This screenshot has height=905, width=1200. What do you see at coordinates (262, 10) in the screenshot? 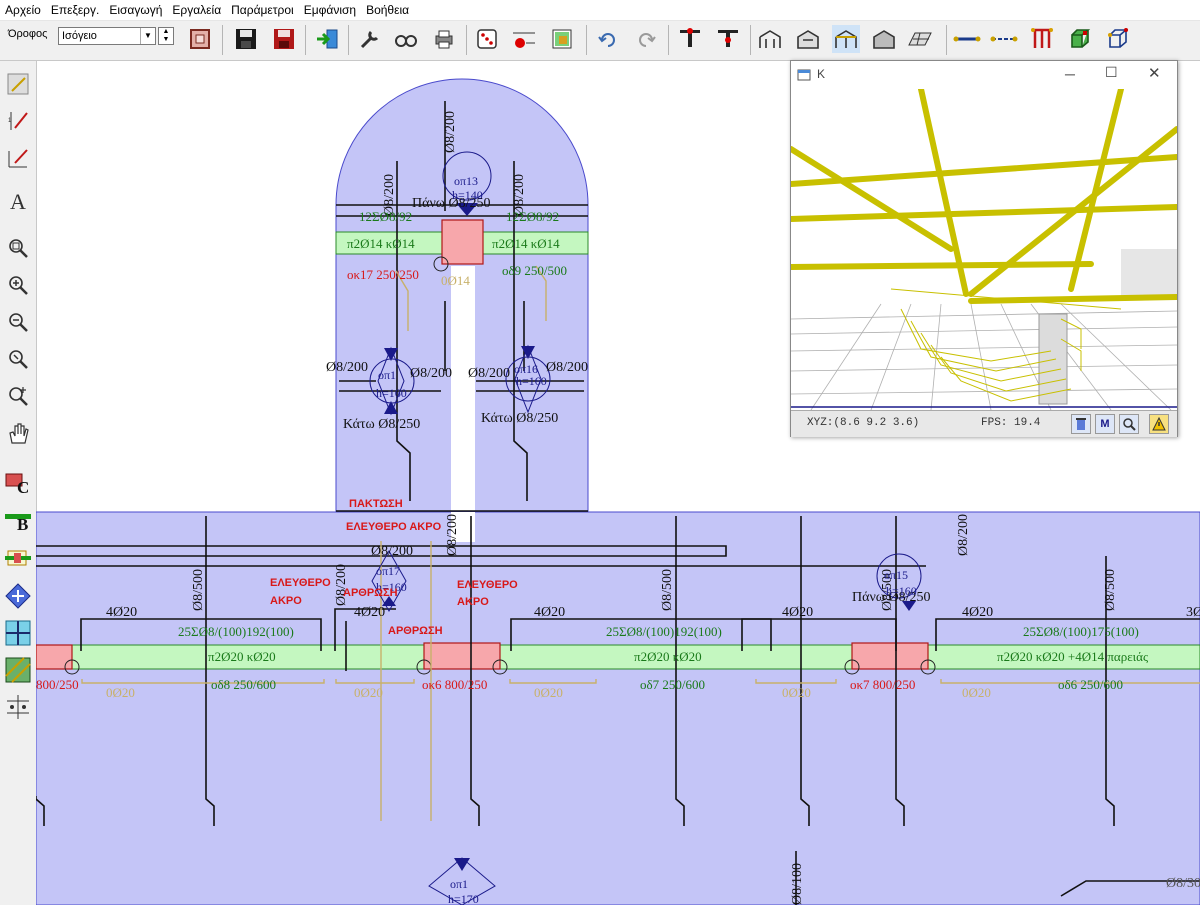
I see `menu-parameters: Παράμετροι` at bounding box center [262, 10].